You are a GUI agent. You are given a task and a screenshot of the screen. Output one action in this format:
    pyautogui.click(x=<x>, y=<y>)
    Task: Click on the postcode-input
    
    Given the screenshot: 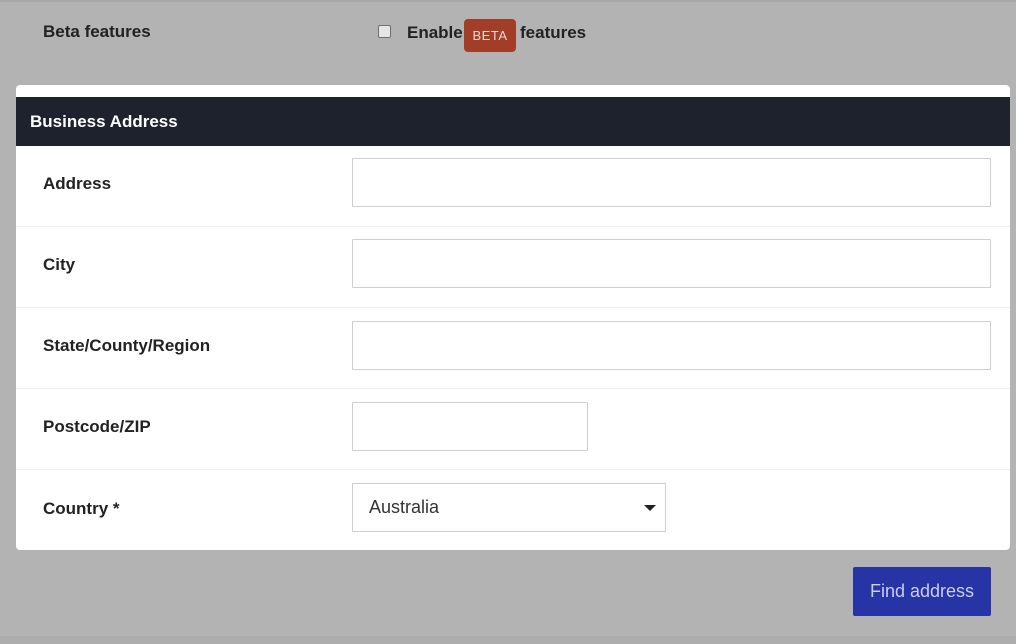 What is the action you would take?
    pyautogui.click(x=470, y=426)
    